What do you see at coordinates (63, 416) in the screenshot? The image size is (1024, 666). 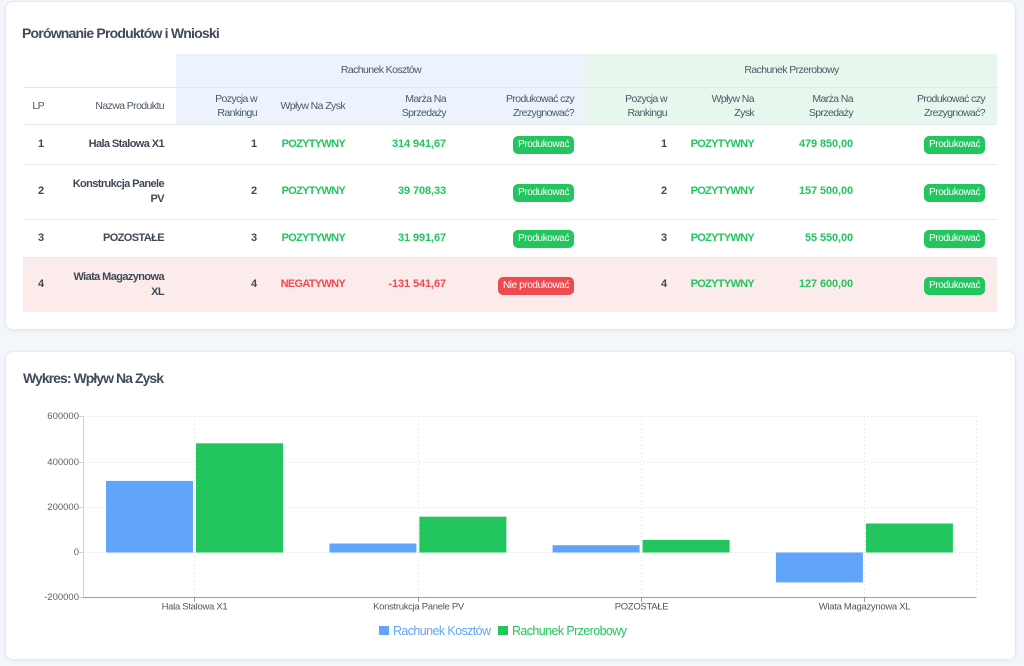 I see `svg-text: 600000` at bounding box center [63, 416].